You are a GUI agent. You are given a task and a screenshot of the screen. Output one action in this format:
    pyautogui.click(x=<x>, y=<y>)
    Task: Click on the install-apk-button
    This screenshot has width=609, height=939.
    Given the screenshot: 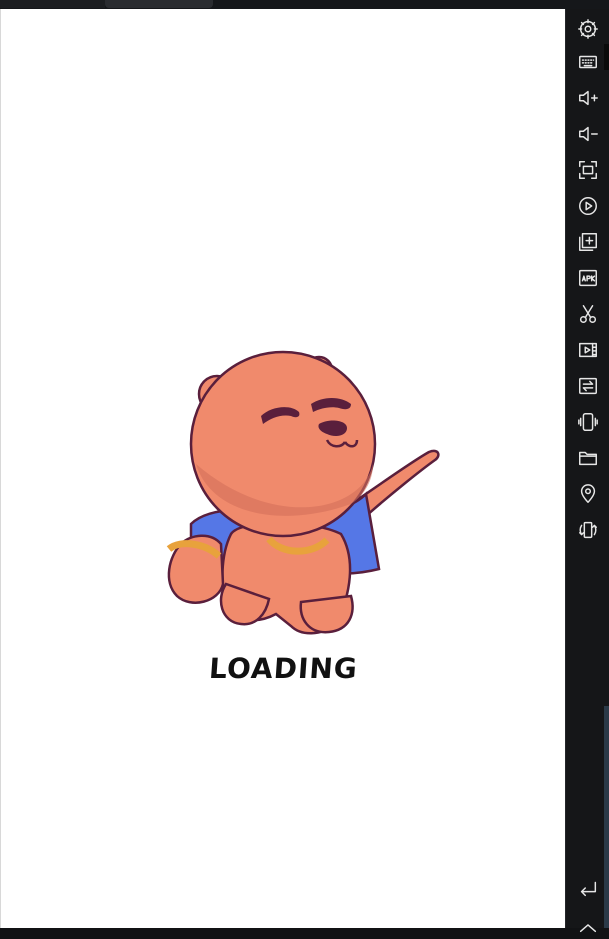 What is the action you would take?
    pyautogui.click(x=588, y=278)
    